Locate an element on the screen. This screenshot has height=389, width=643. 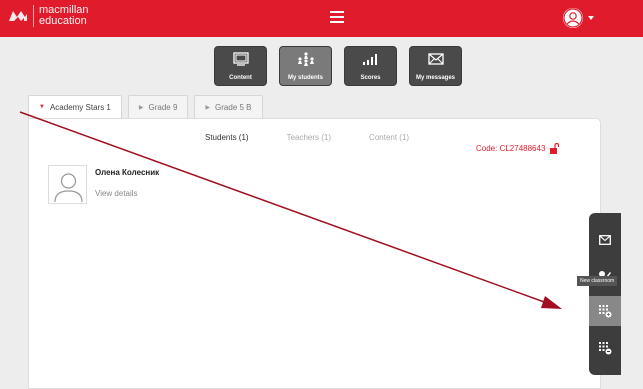
side-message-button is located at coordinates (605, 240).